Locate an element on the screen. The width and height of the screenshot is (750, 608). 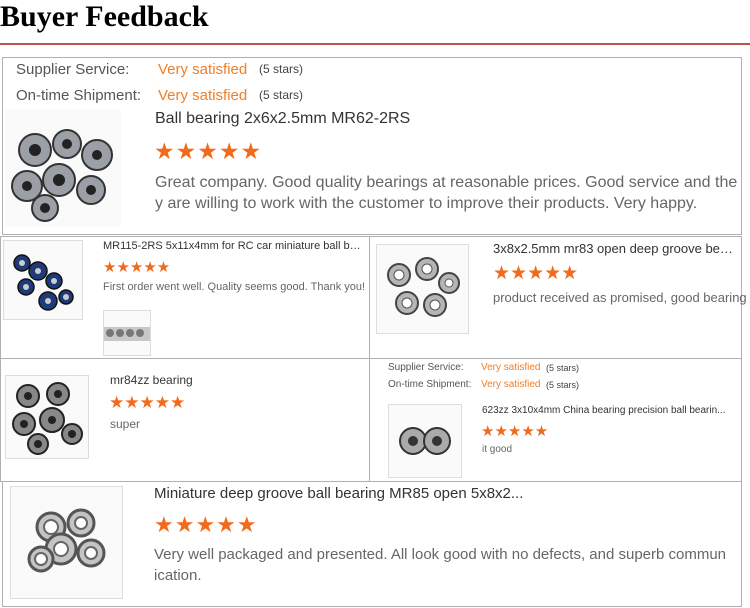
open-bearings-photo-icon is located at coordinates (423, 287).